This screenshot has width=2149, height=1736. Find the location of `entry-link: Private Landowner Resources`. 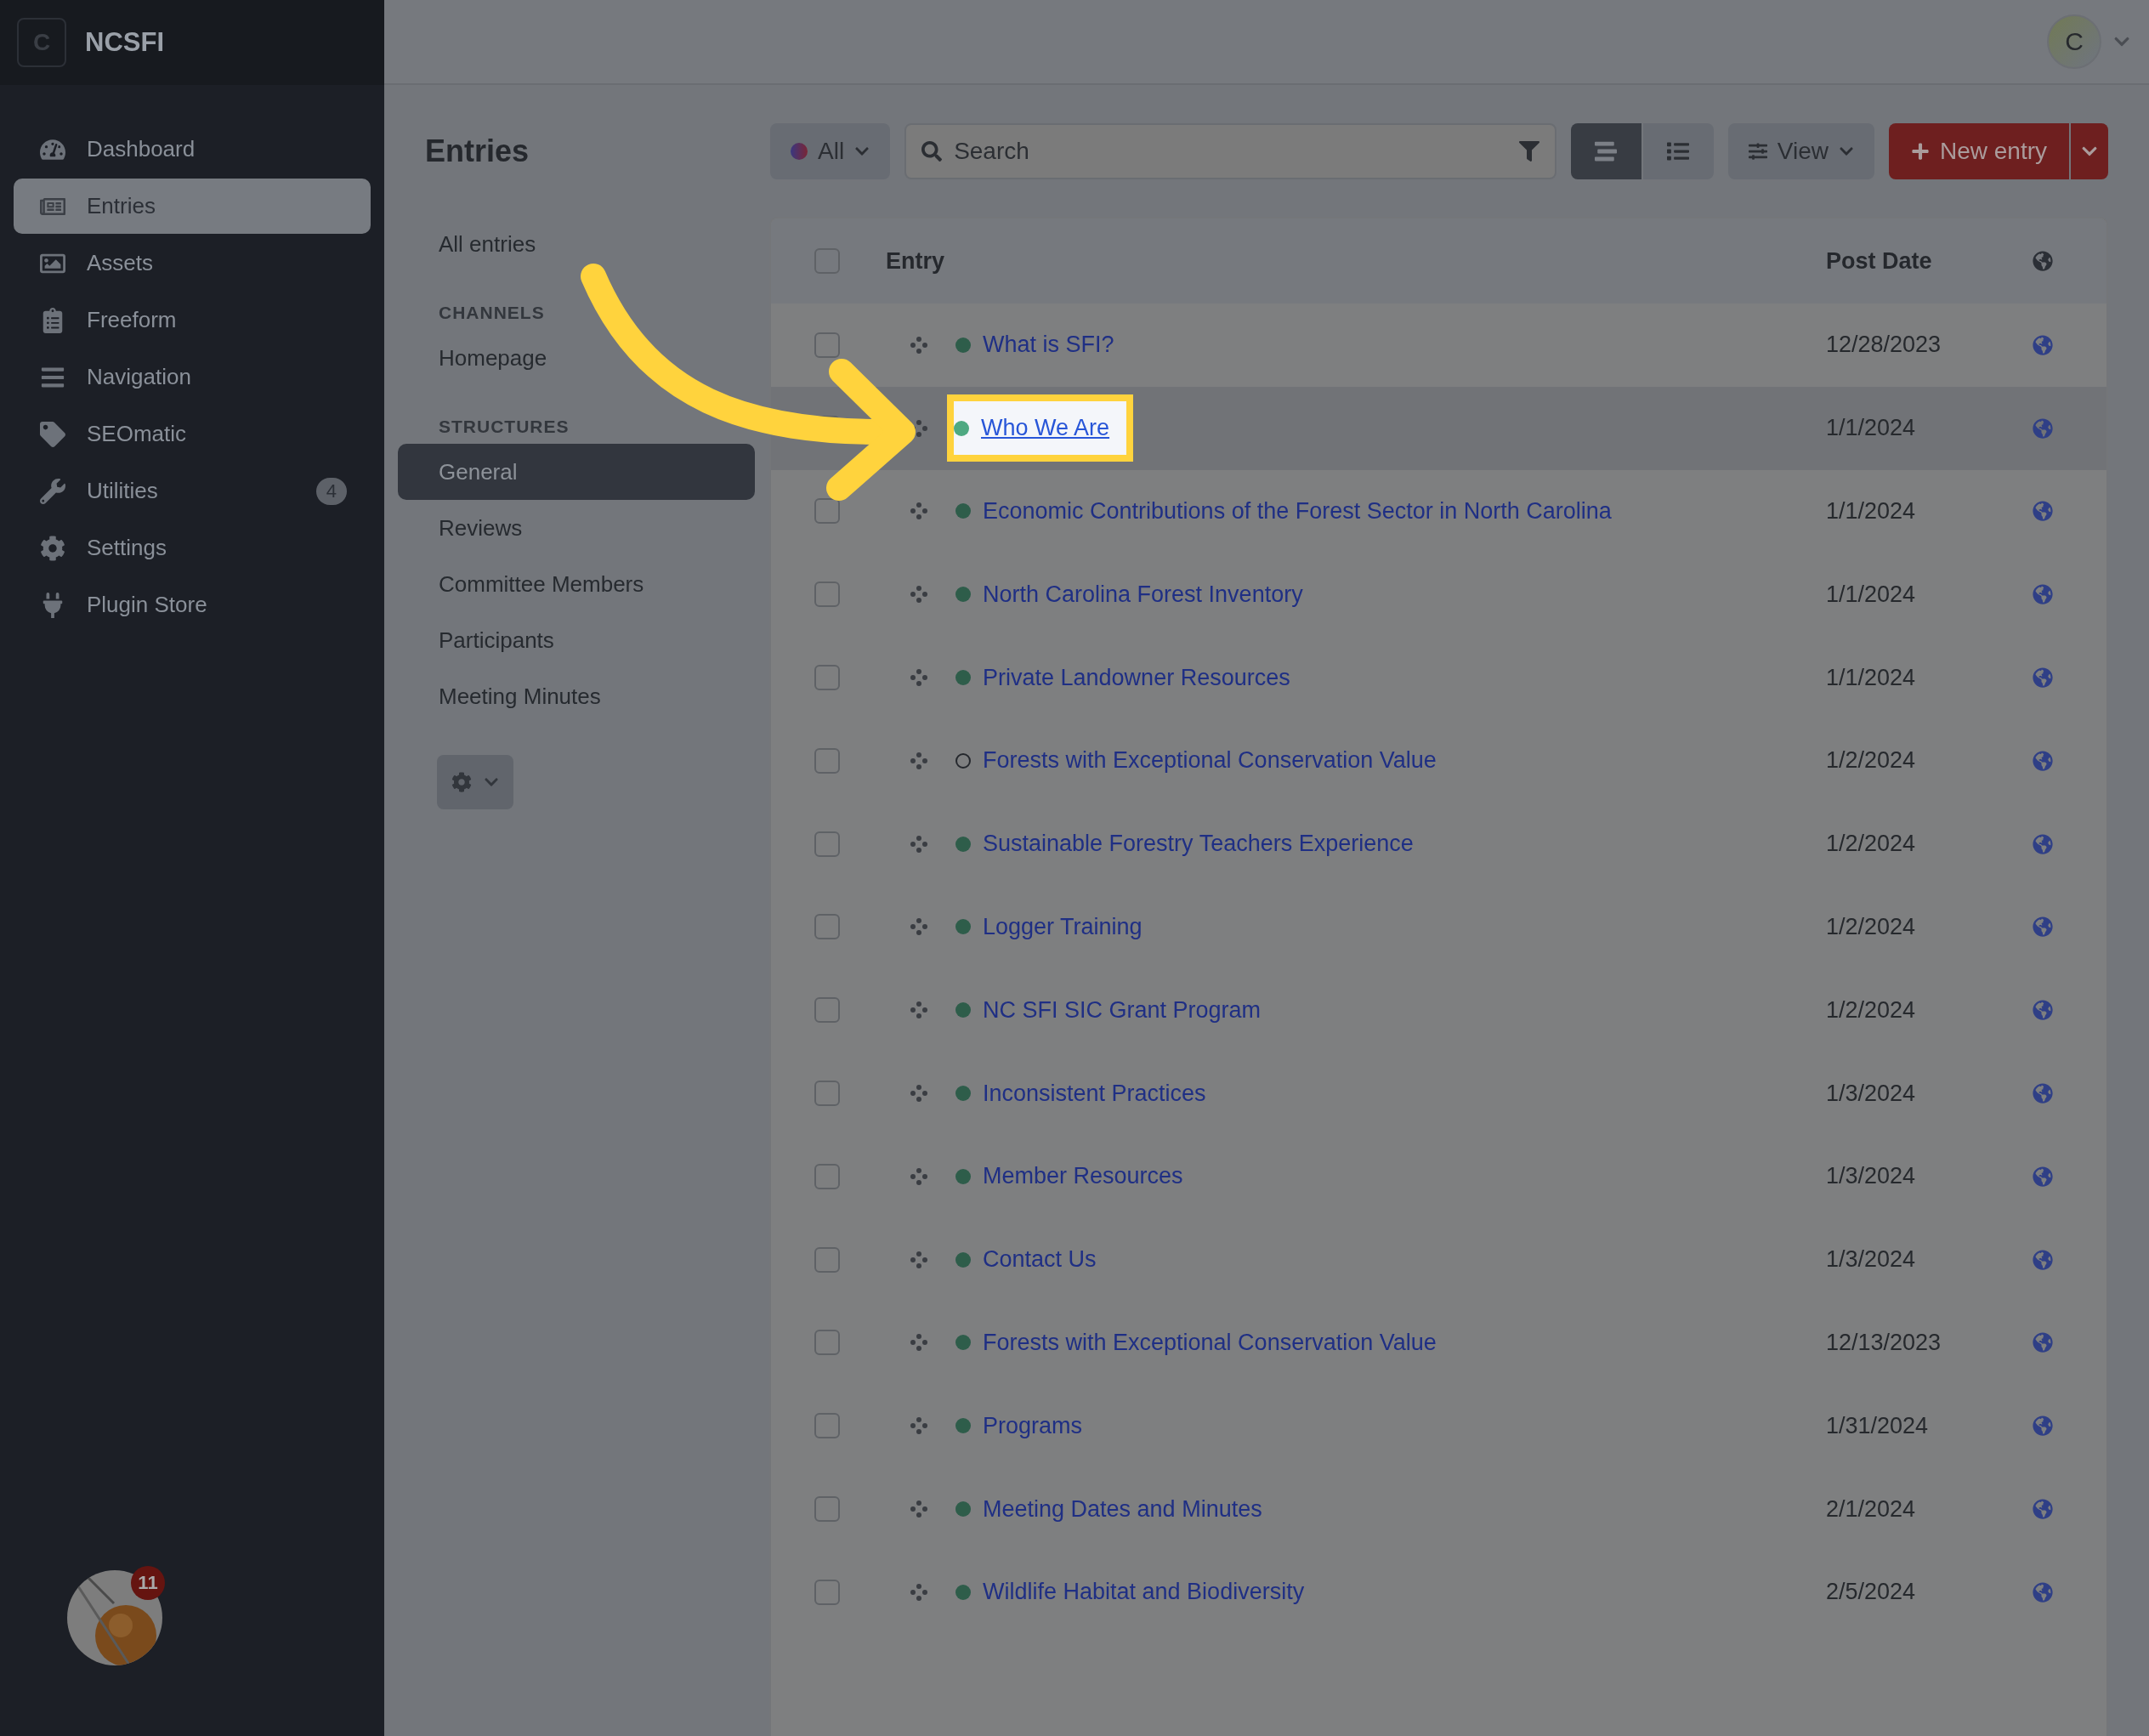

entry-link: Private Landowner Resources is located at coordinates (1136, 678).